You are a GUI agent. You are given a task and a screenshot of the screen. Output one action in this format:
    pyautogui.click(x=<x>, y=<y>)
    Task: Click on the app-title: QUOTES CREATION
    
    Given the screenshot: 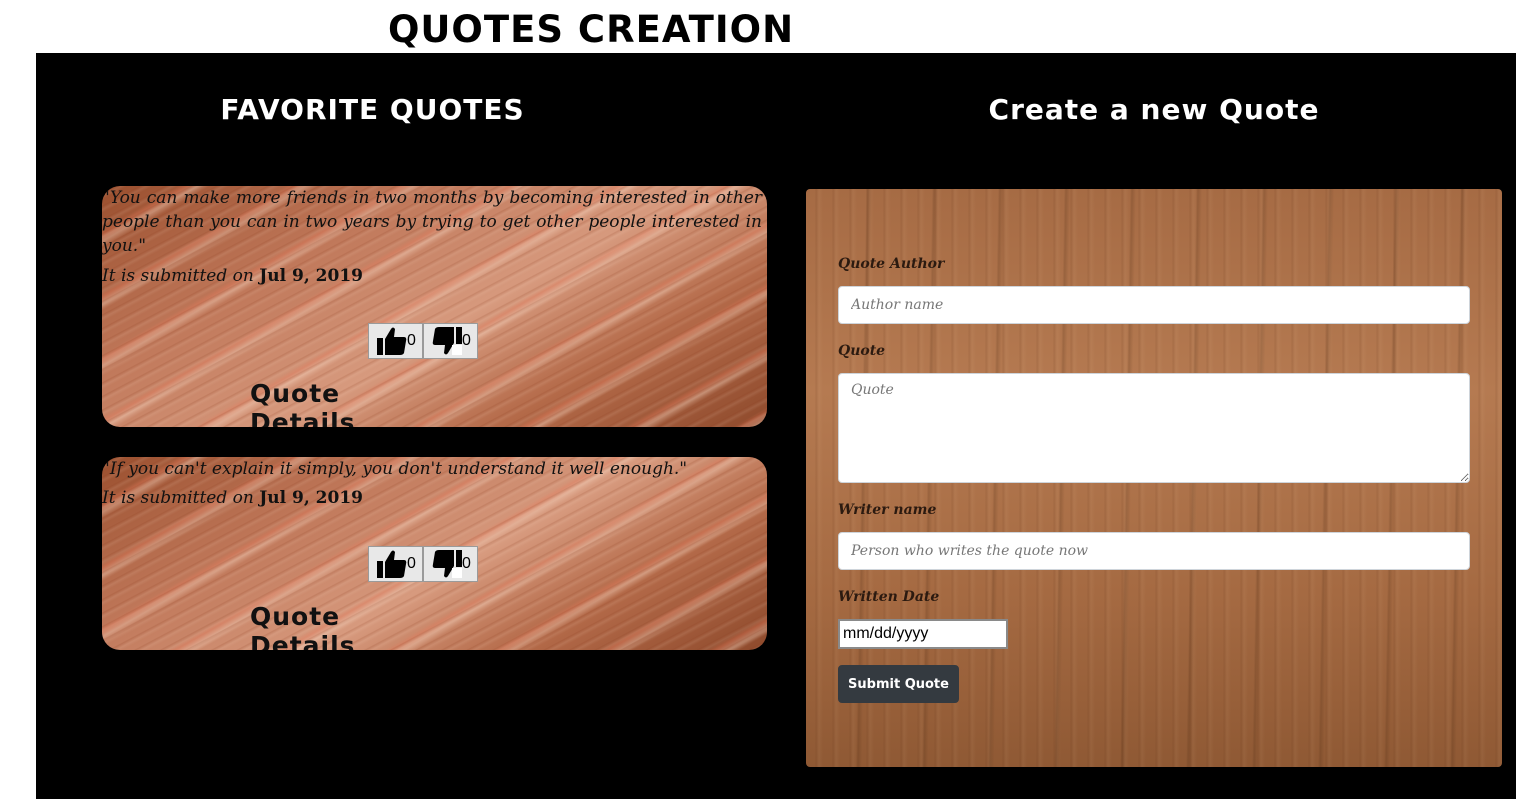 What is the action you would take?
    pyautogui.click(x=591, y=29)
    